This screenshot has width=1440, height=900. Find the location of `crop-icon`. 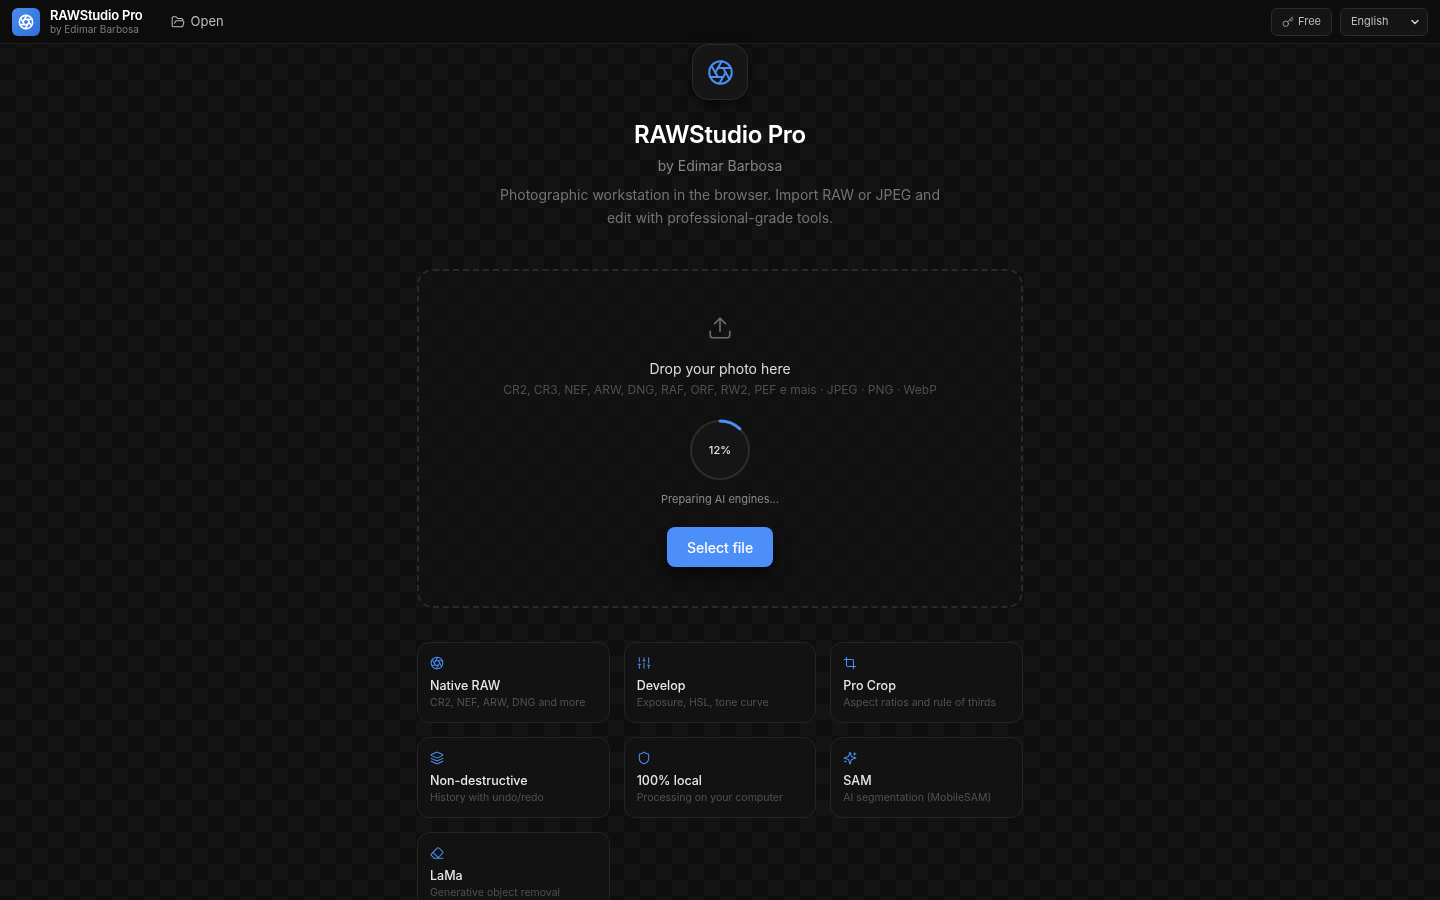

crop-icon is located at coordinates (850, 663).